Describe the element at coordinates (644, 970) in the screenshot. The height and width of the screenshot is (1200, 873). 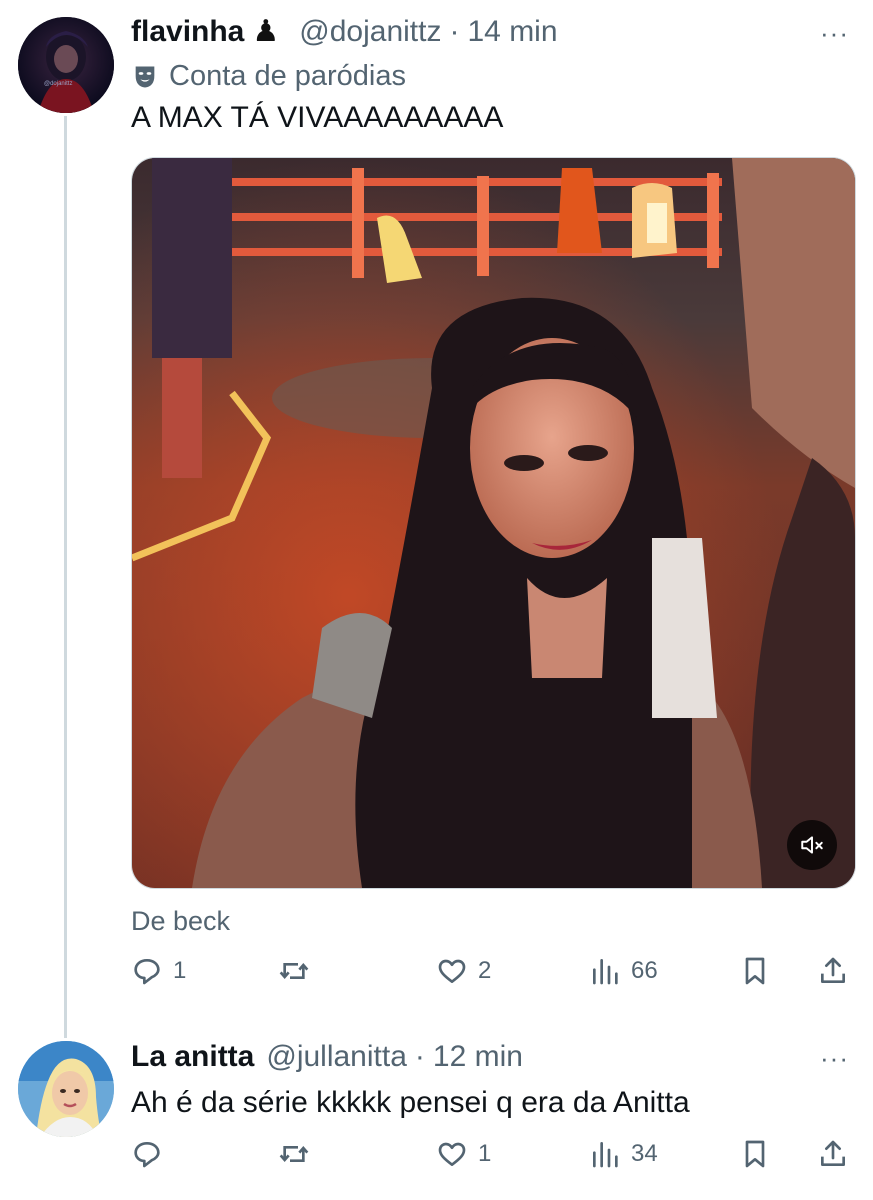
I see `views-count: 66` at that location.